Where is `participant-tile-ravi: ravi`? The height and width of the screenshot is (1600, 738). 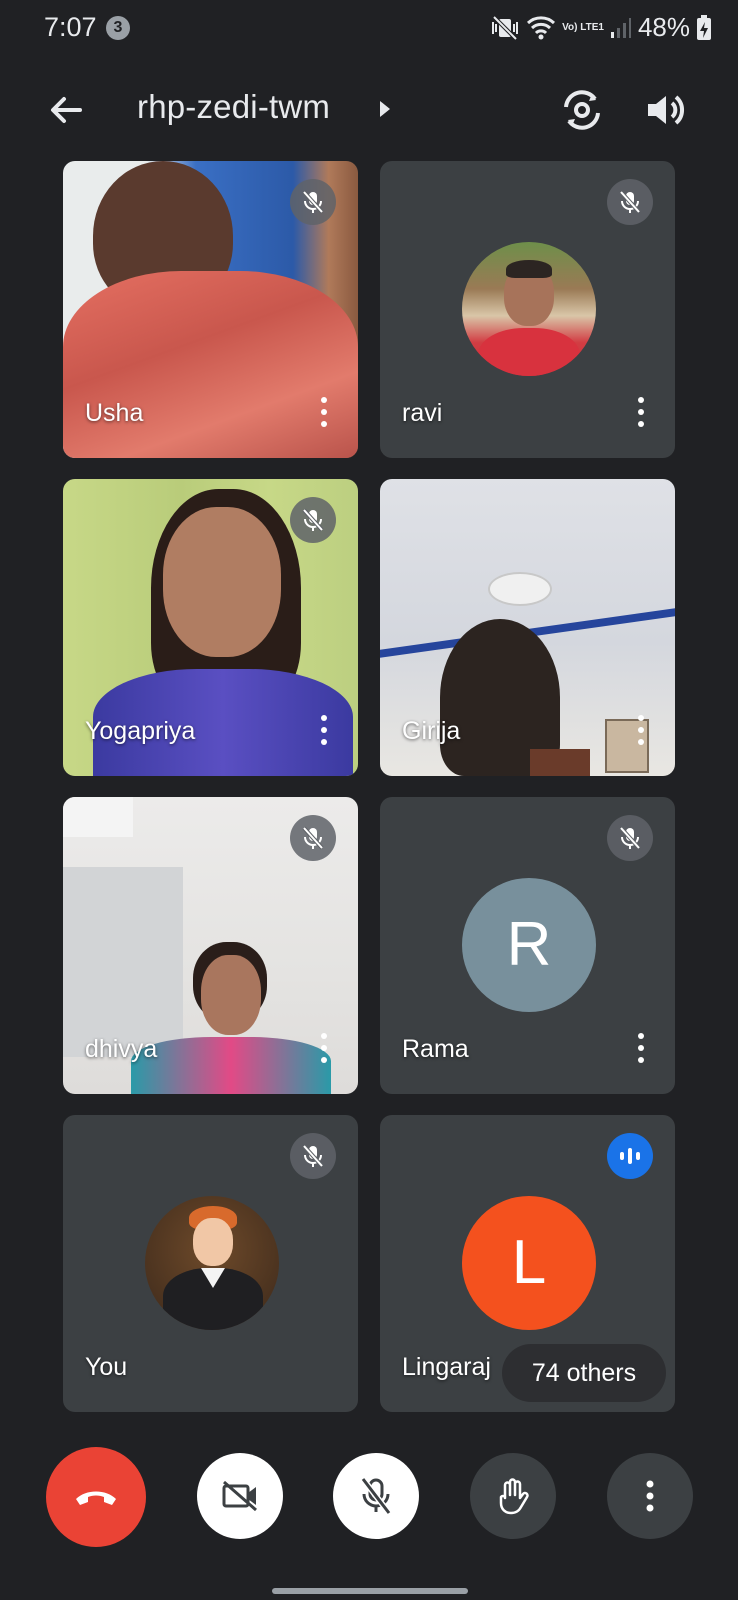 participant-tile-ravi: ravi is located at coordinates (527, 309).